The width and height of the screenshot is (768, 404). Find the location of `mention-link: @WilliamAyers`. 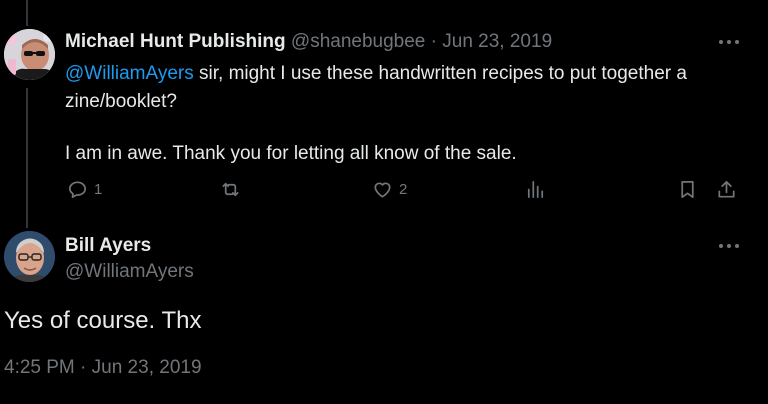

mention-link: @WilliamAyers is located at coordinates (129, 73).